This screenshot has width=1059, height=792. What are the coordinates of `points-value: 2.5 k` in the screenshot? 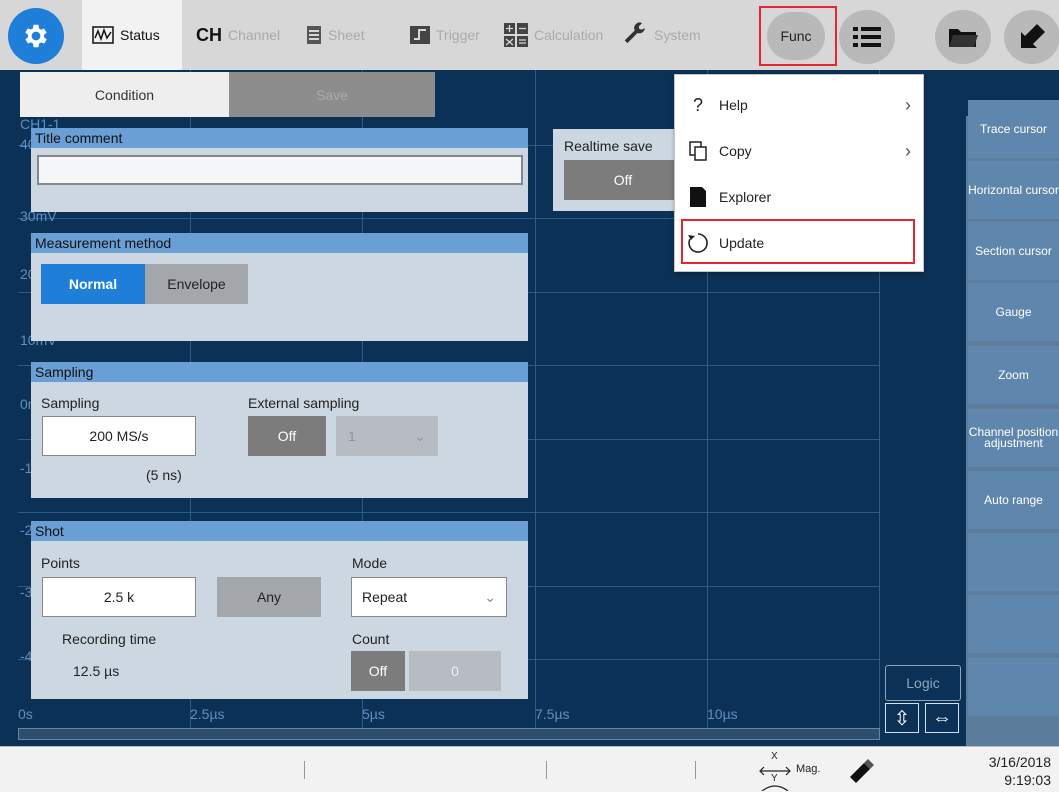 It's located at (119, 597).